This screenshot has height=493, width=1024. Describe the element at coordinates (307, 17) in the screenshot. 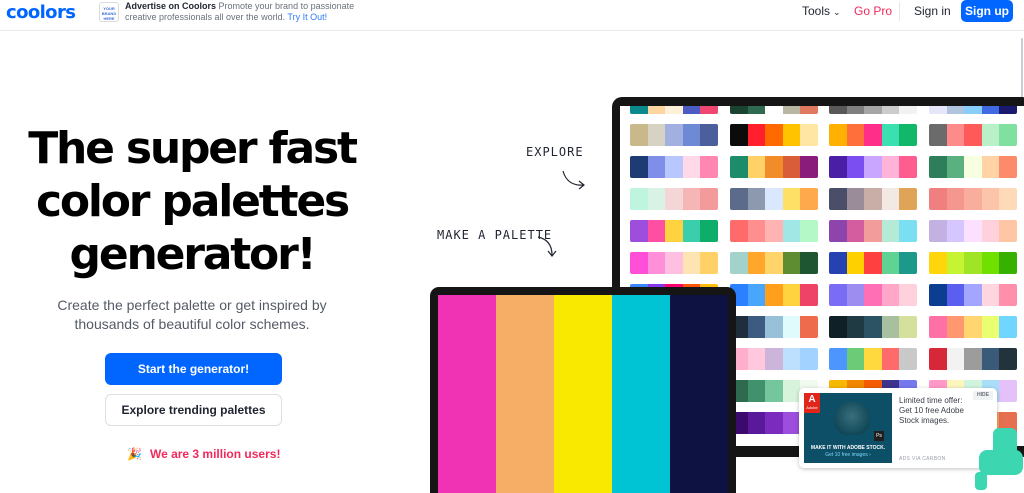

I see `ad-try-it-link: Try It Out!` at that location.